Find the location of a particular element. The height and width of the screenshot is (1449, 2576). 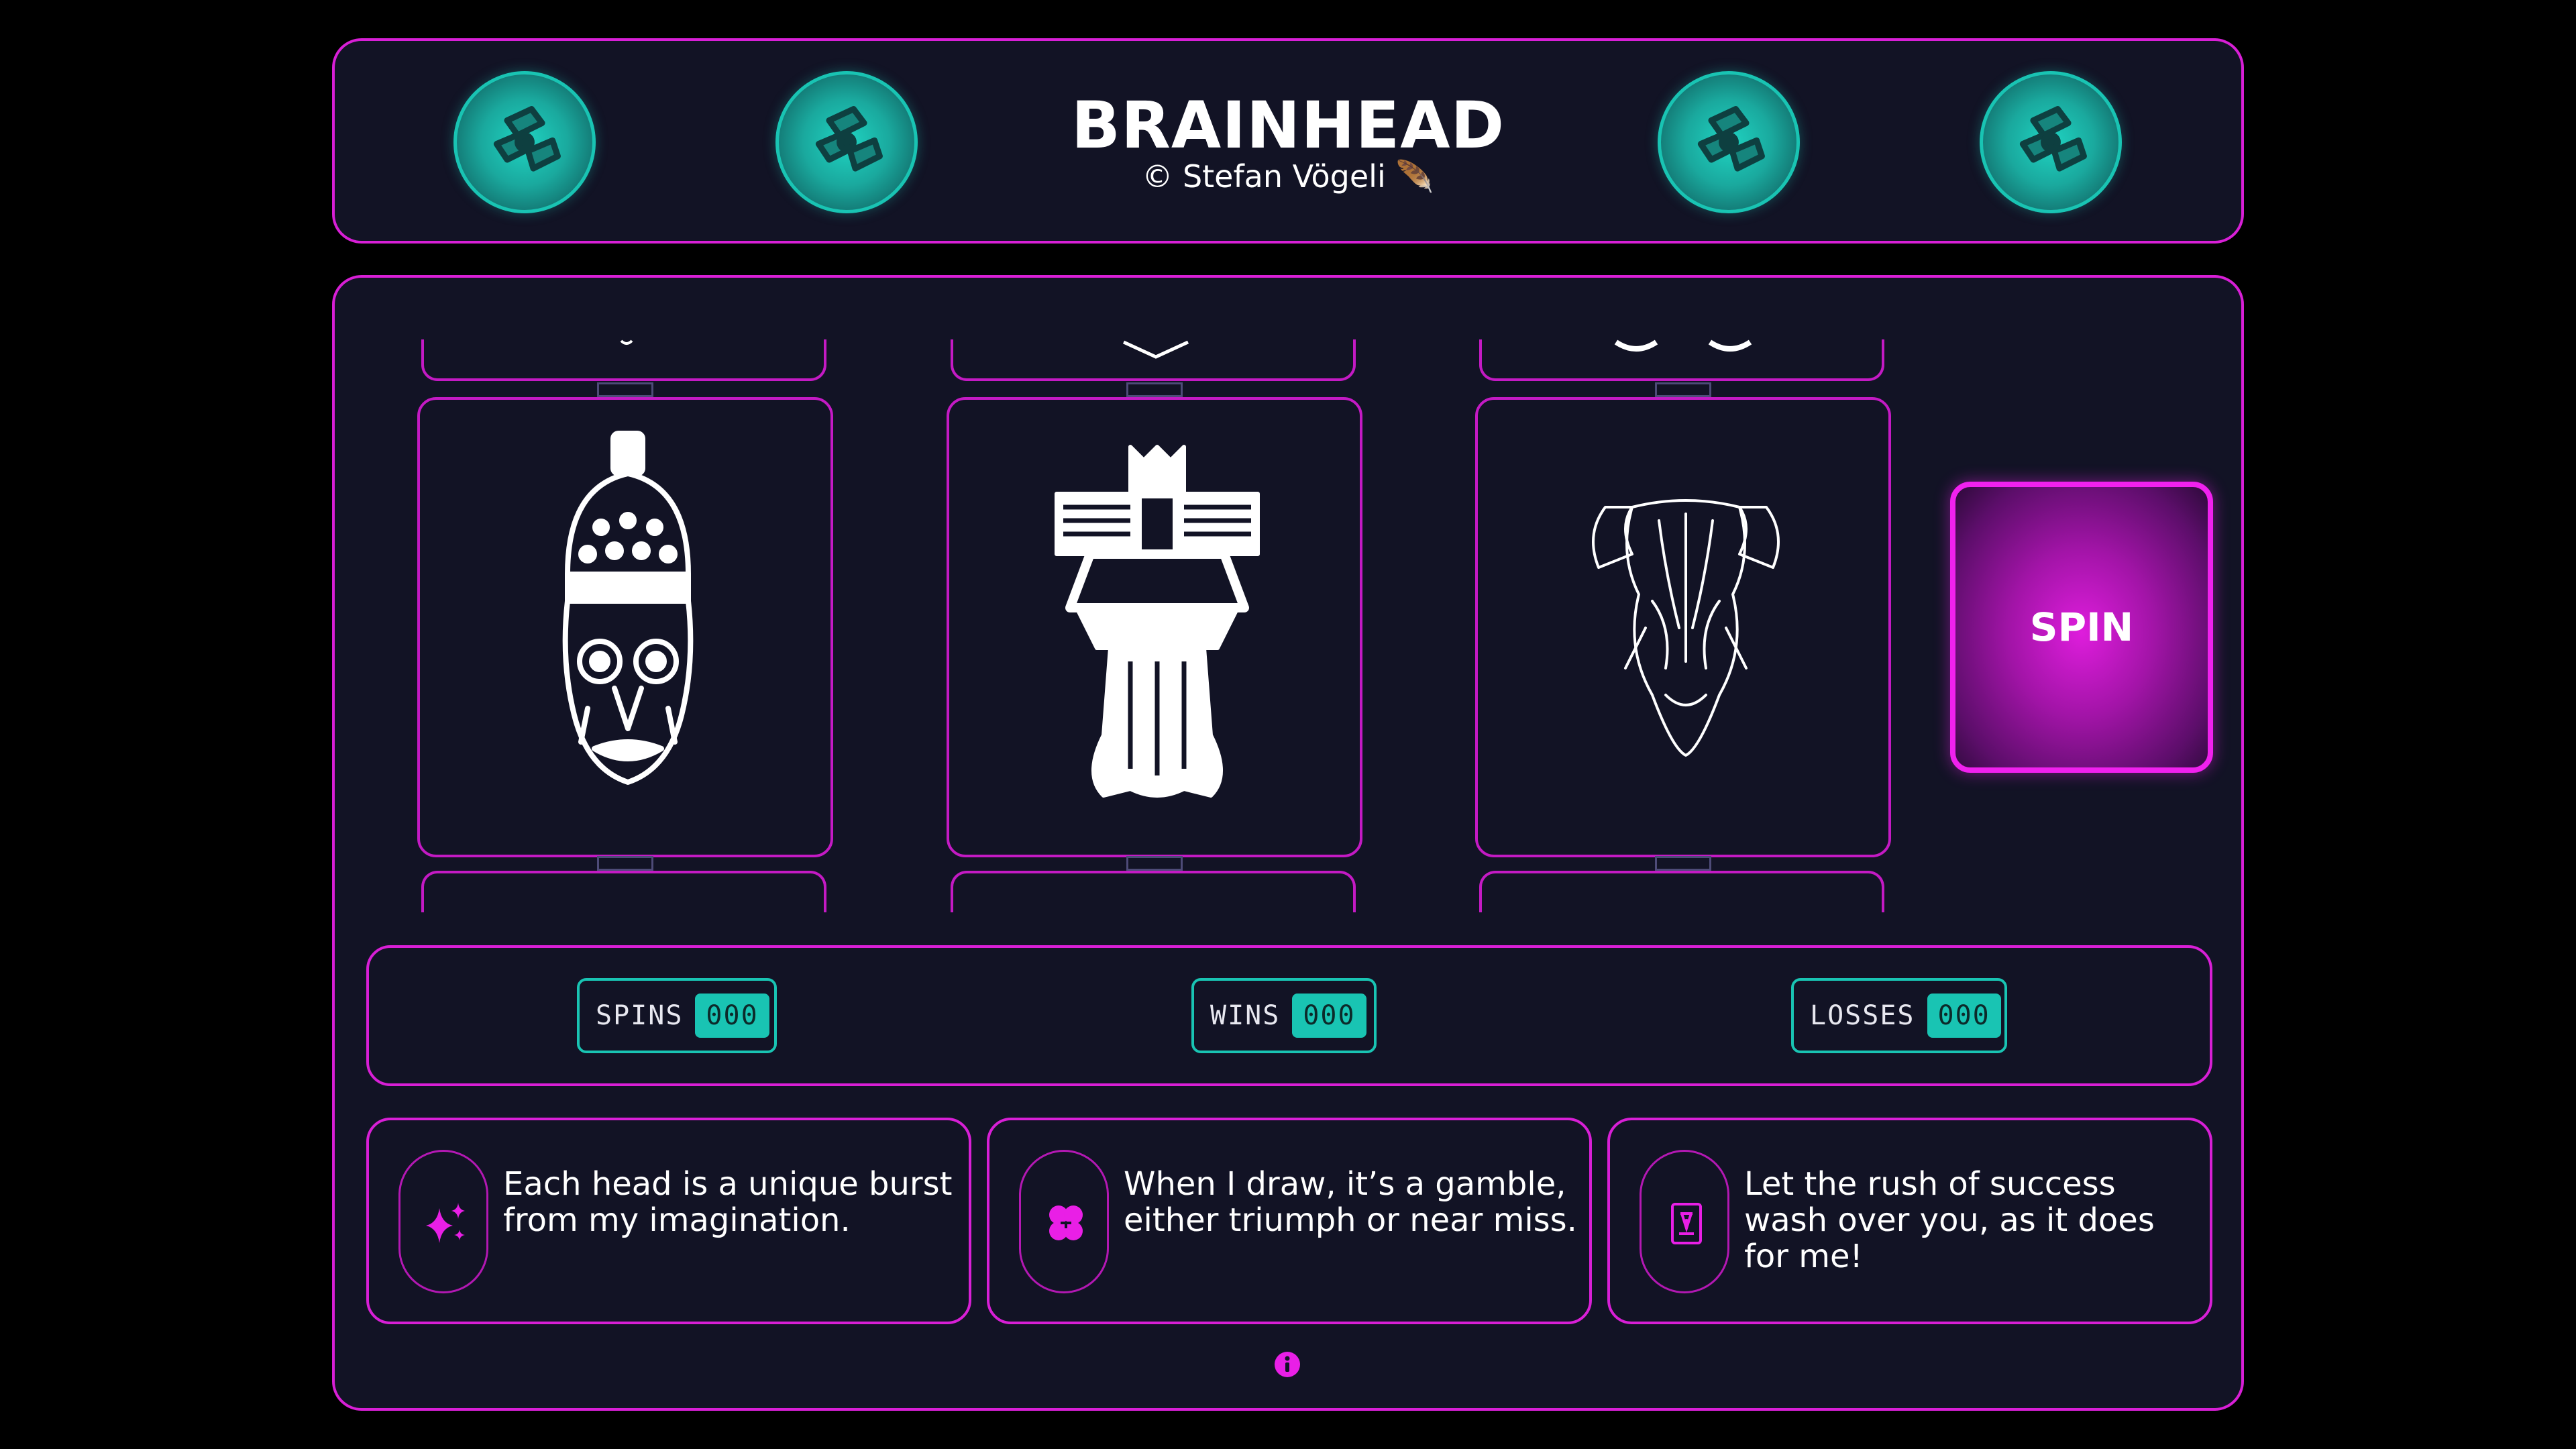

stat-losses: LOSSES 000 is located at coordinates (1899, 1015).